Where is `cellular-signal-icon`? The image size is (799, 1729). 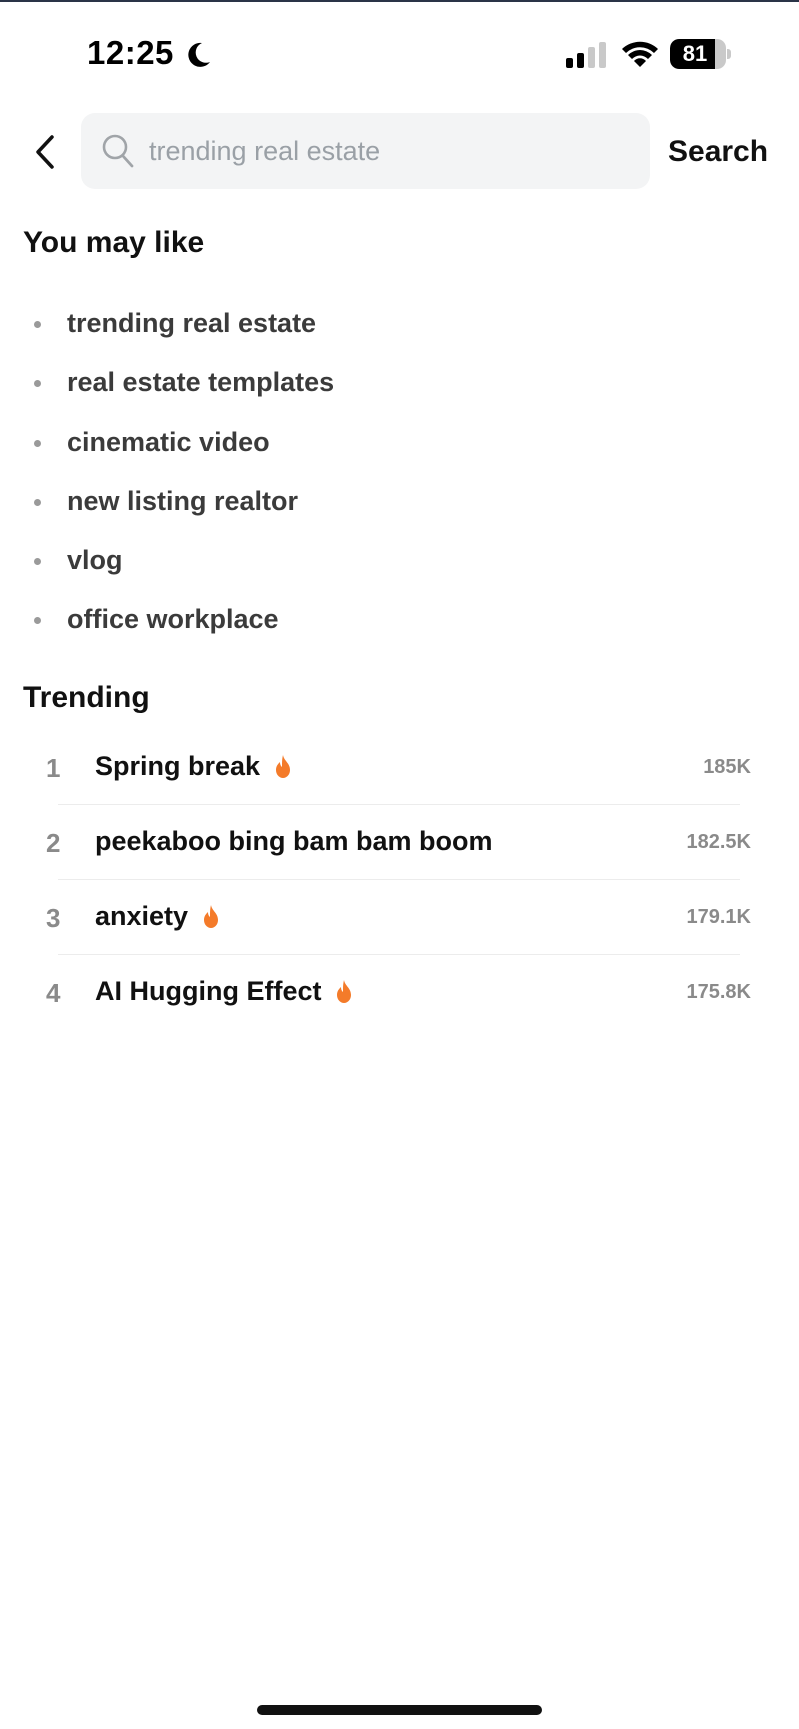 cellular-signal-icon is located at coordinates (586, 55).